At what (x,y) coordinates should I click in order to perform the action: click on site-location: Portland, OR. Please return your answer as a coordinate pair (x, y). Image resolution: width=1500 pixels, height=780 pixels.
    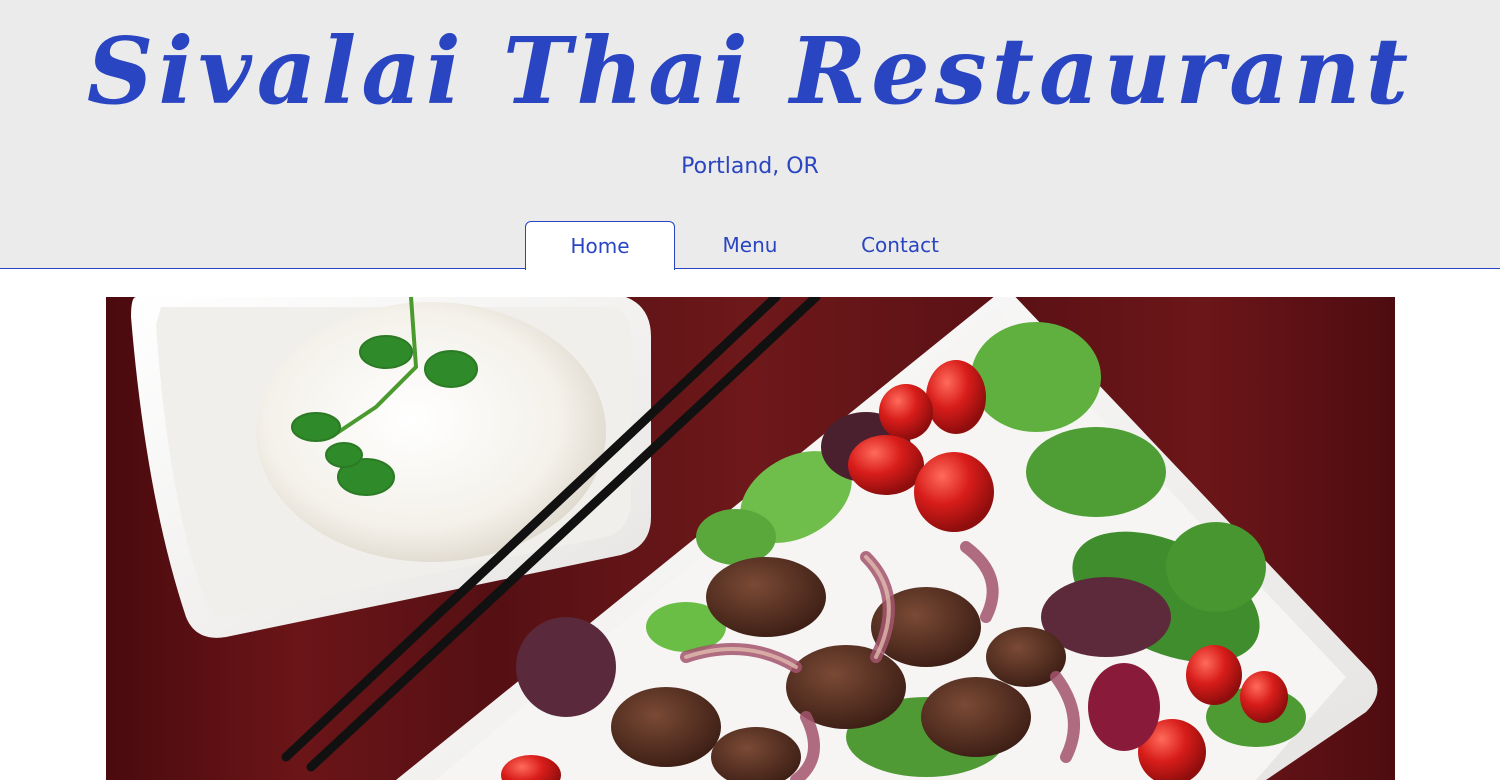
    Looking at the image, I should click on (750, 166).